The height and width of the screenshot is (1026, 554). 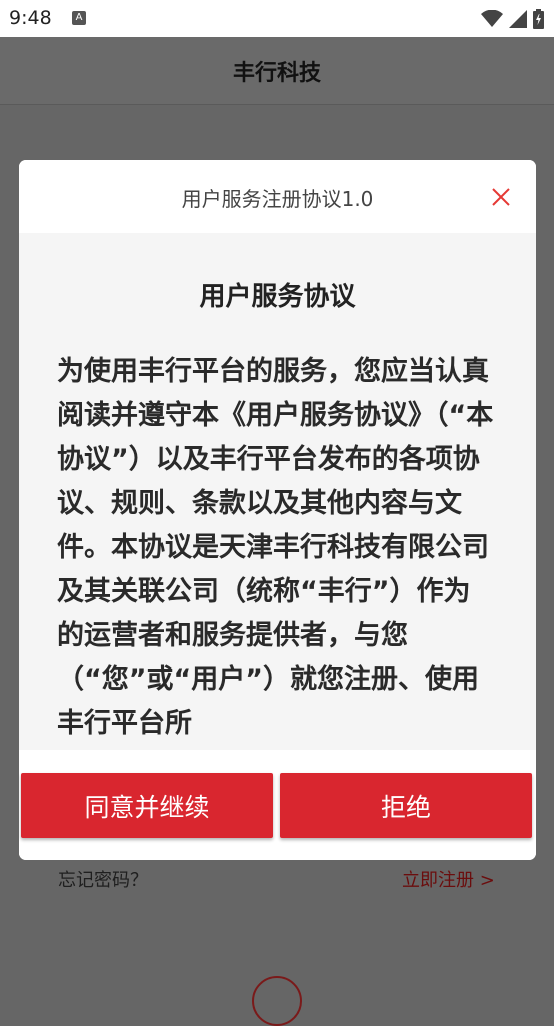 I want to click on agreement-heading: 用户服务协议, so click(x=277, y=297).